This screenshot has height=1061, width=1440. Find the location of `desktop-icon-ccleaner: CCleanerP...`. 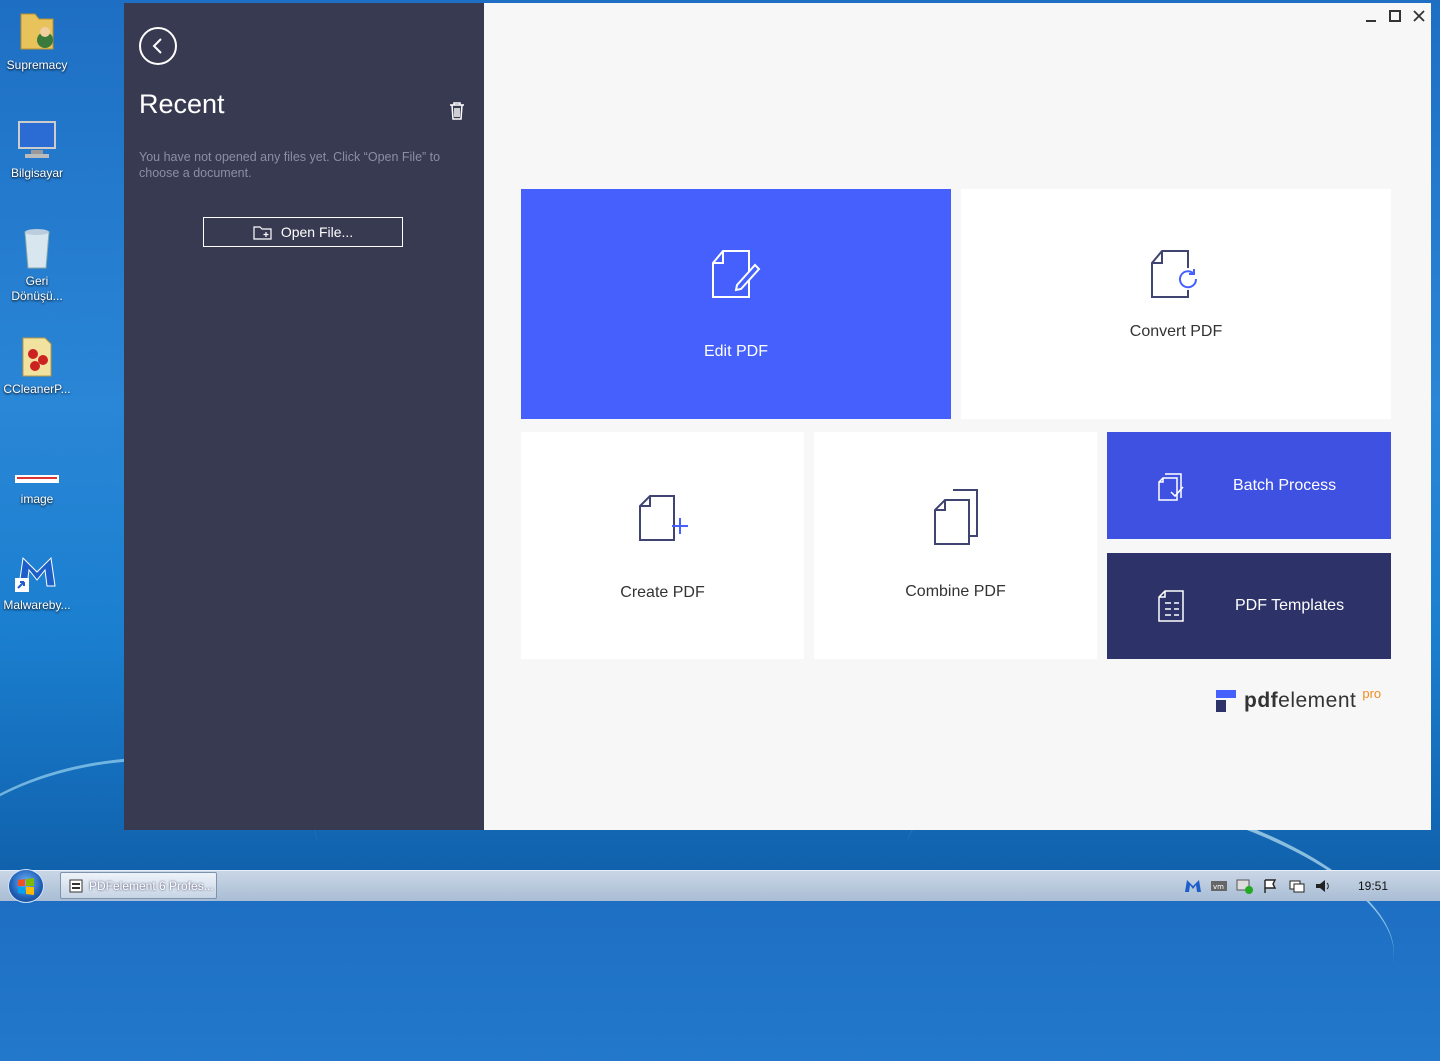

desktop-icon-ccleaner: CCleanerP... is located at coordinates (37, 364).